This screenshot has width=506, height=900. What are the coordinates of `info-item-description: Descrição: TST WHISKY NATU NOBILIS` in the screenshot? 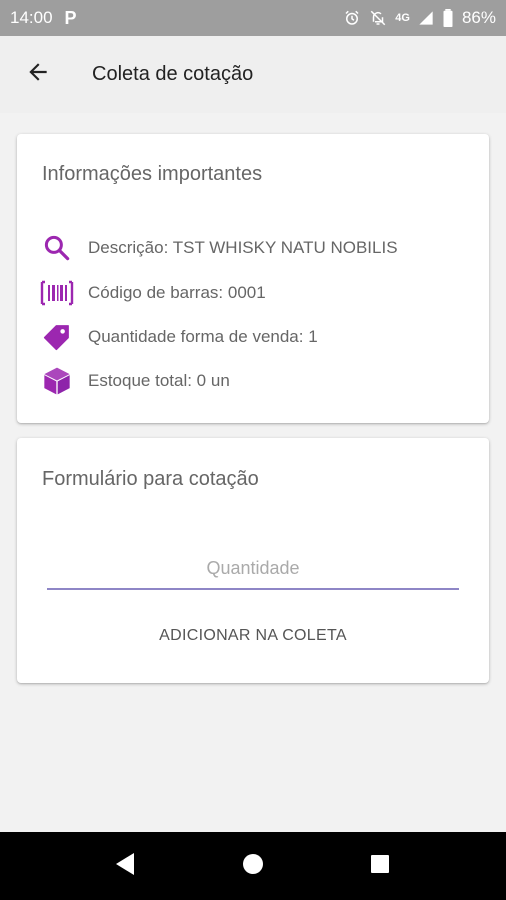 It's located at (219, 248).